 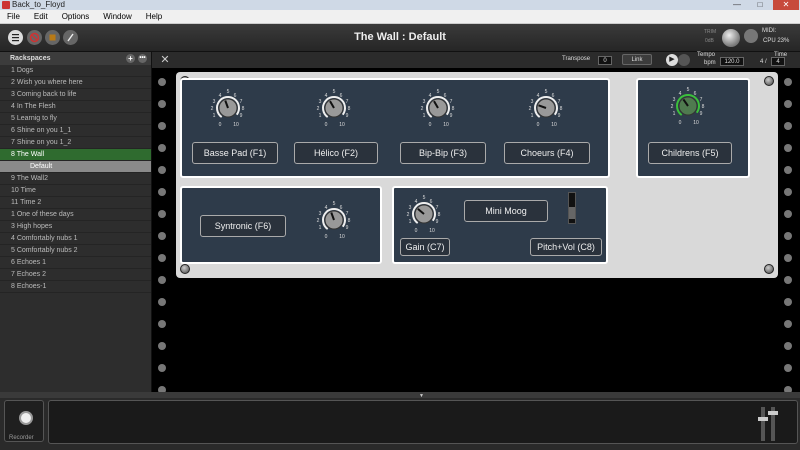 What do you see at coordinates (769, 31) in the screenshot?
I see `midi-label: MIDI:` at bounding box center [769, 31].